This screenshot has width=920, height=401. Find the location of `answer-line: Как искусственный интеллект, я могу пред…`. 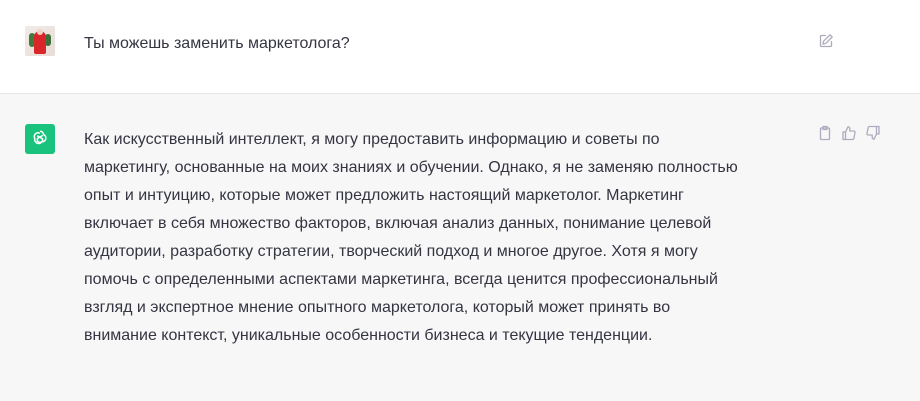

answer-line: Как искусственный интеллект, я могу пред… is located at coordinates (372, 139).